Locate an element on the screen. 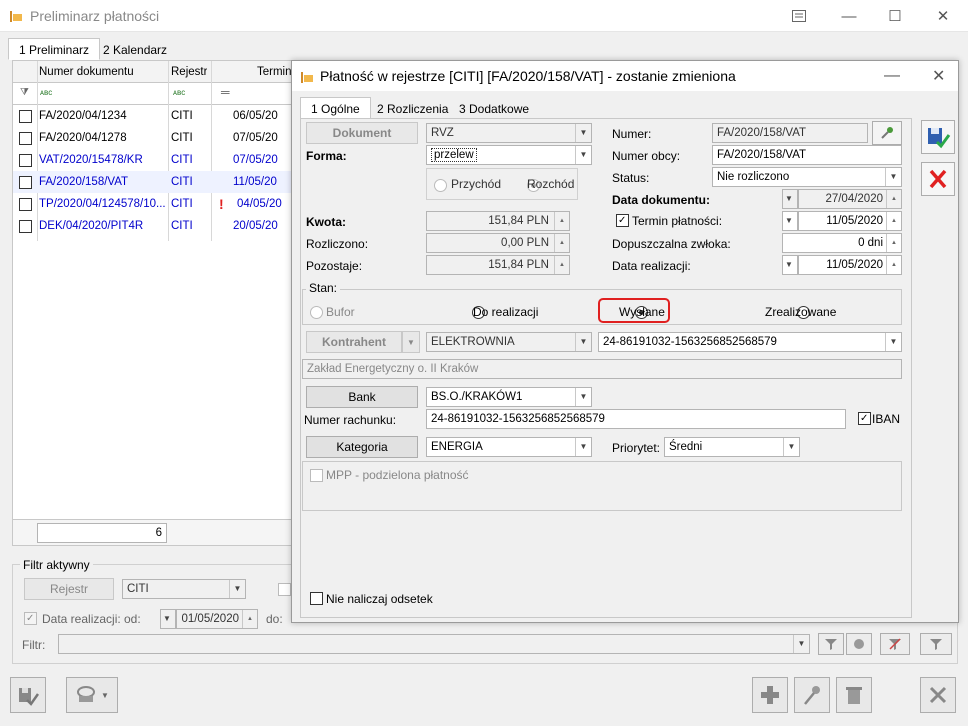 The height and width of the screenshot is (726, 968). table-row: VAT/2020/15478/KR CITI 07/05/20 is located at coordinates (160, 160).